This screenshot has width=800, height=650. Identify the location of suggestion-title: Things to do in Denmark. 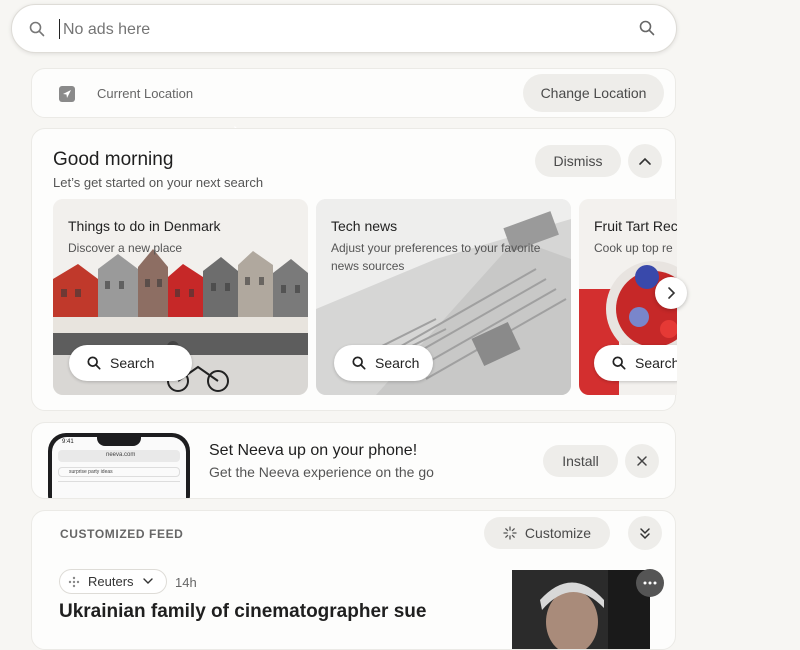
(144, 226).